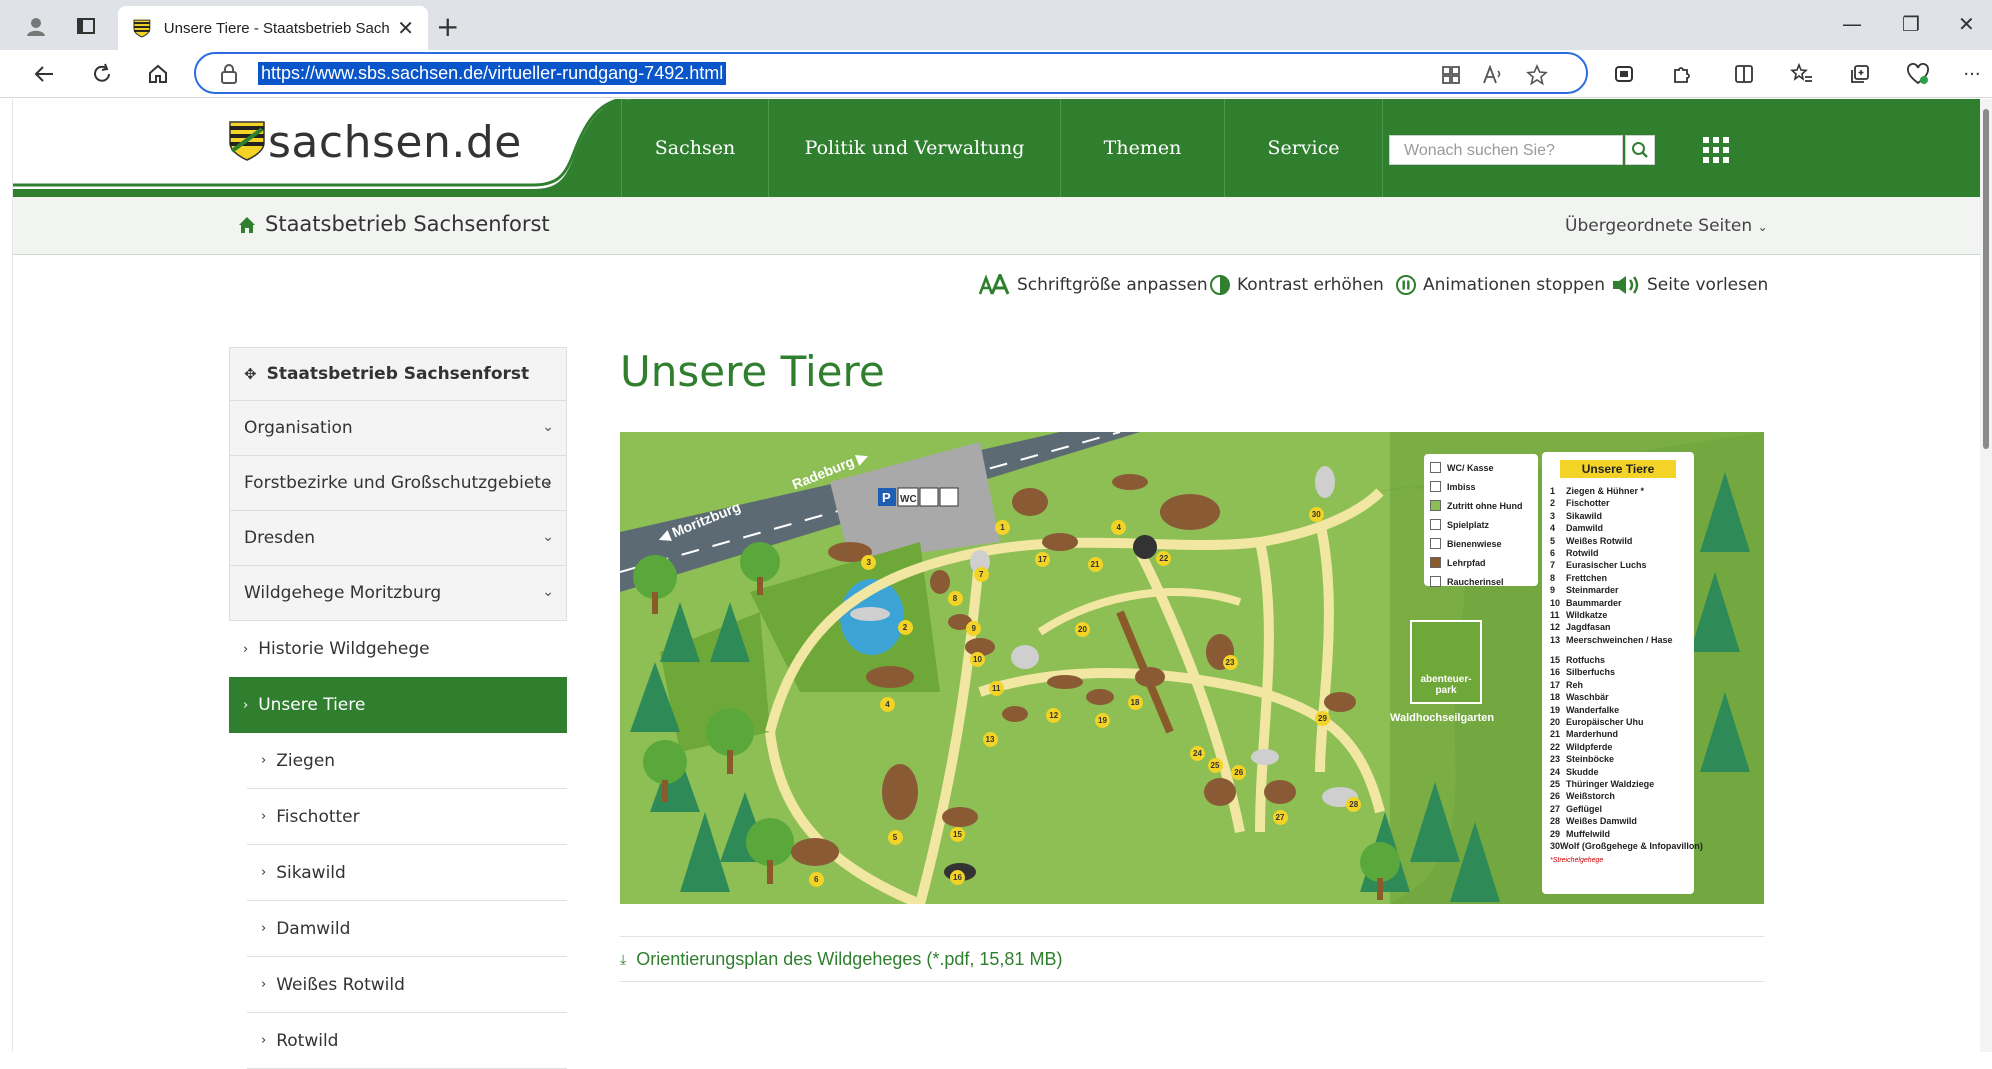 The width and height of the screenshot is (1992, 1069). What do you see at coordinates (1659, 226) in the screenshot?
I see `parent-pages-label: Übergeordnete Seiten` at bounding box center [1659, 226].